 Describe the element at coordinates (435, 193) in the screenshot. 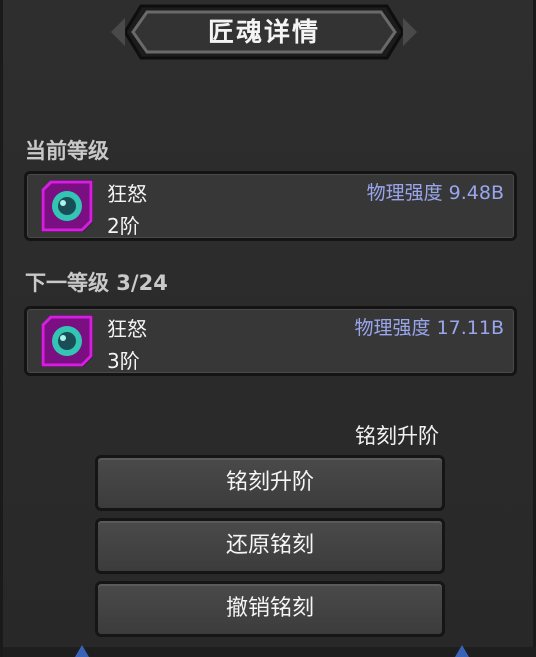

I see `current-soul-stat: 物理强度 9.48B` at that location.